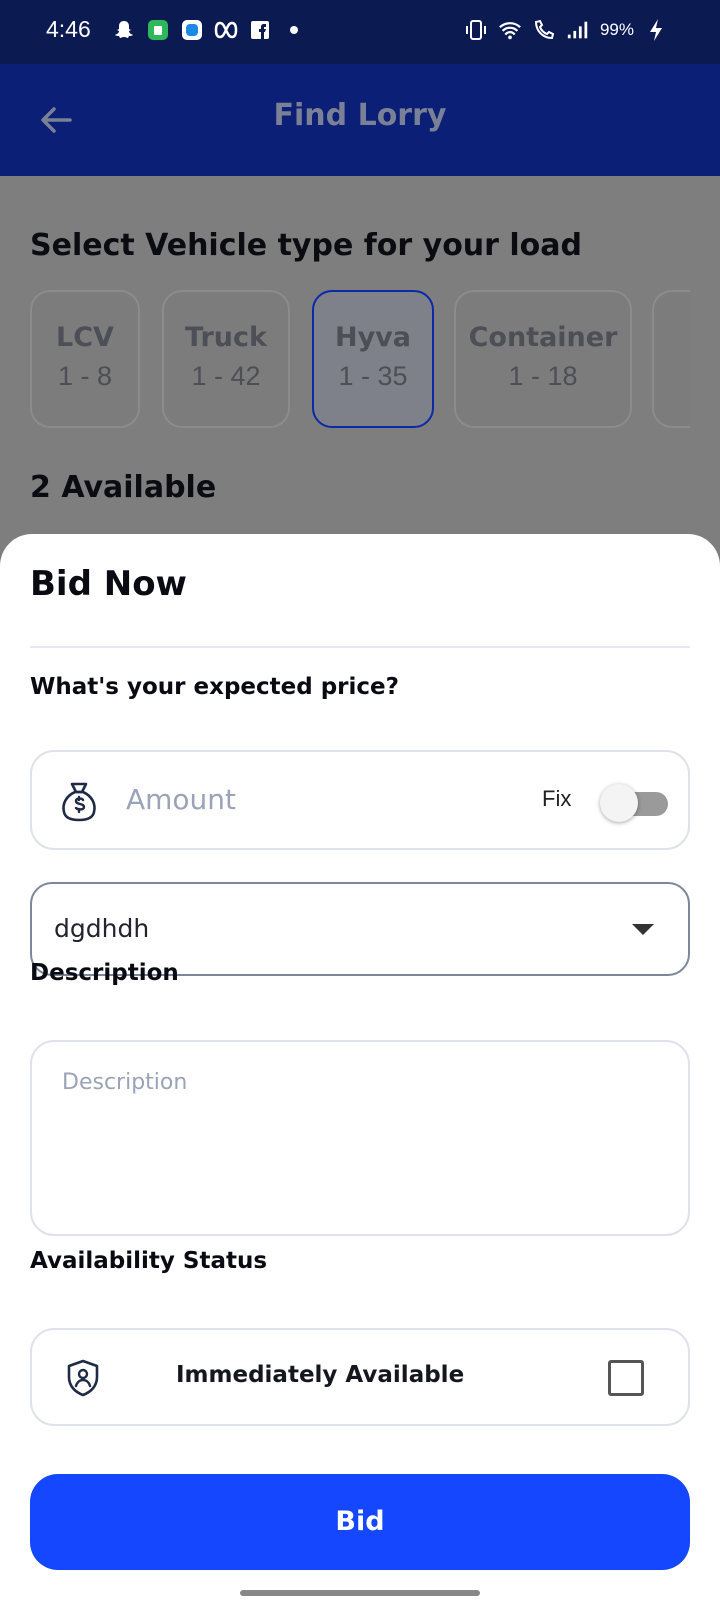  I want to click on vibrate-icon, so click(476, 30).